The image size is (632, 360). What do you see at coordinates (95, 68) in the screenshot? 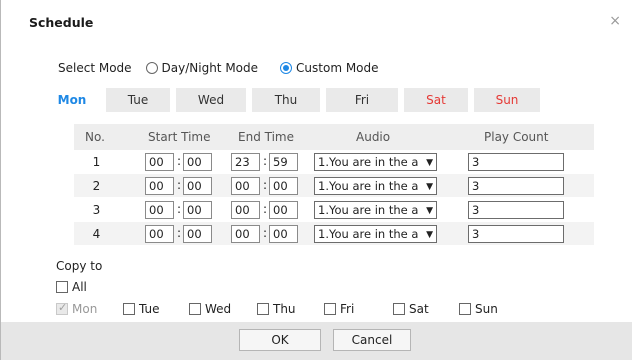
I see `select-mode-label: Select Mode` at bounding box center [95, 68].